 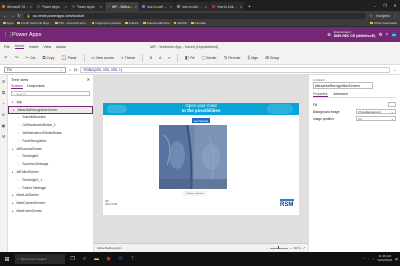 I want to click on get-started-button: Get Started, so click(x=201, y=120).